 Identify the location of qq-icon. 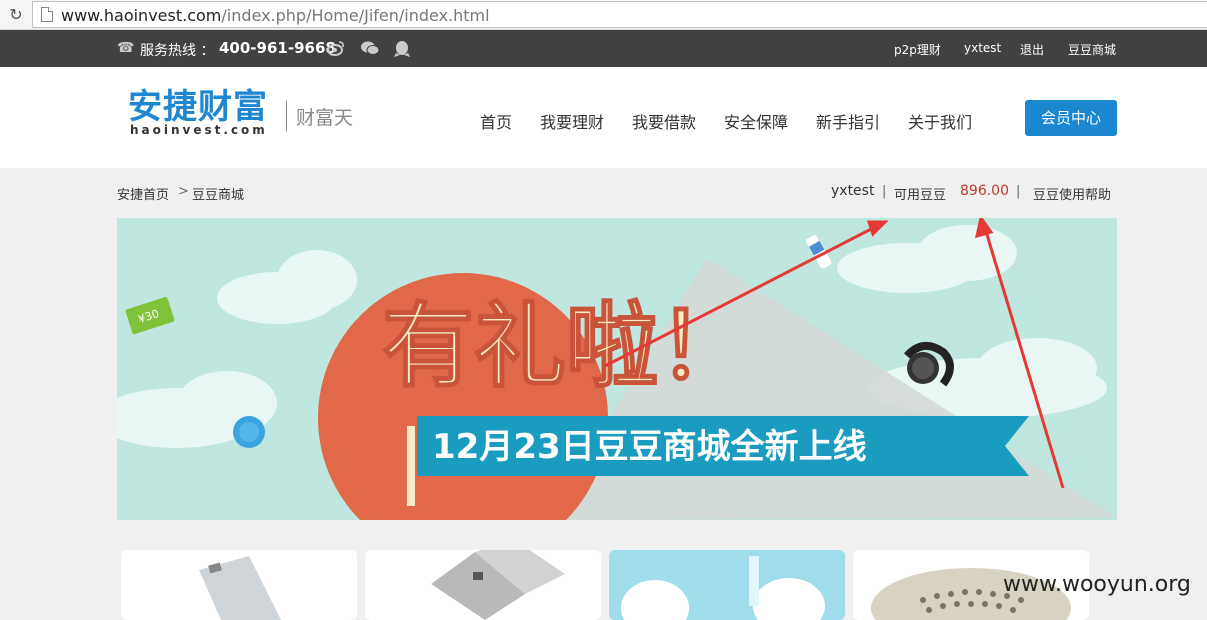
(402, 49).